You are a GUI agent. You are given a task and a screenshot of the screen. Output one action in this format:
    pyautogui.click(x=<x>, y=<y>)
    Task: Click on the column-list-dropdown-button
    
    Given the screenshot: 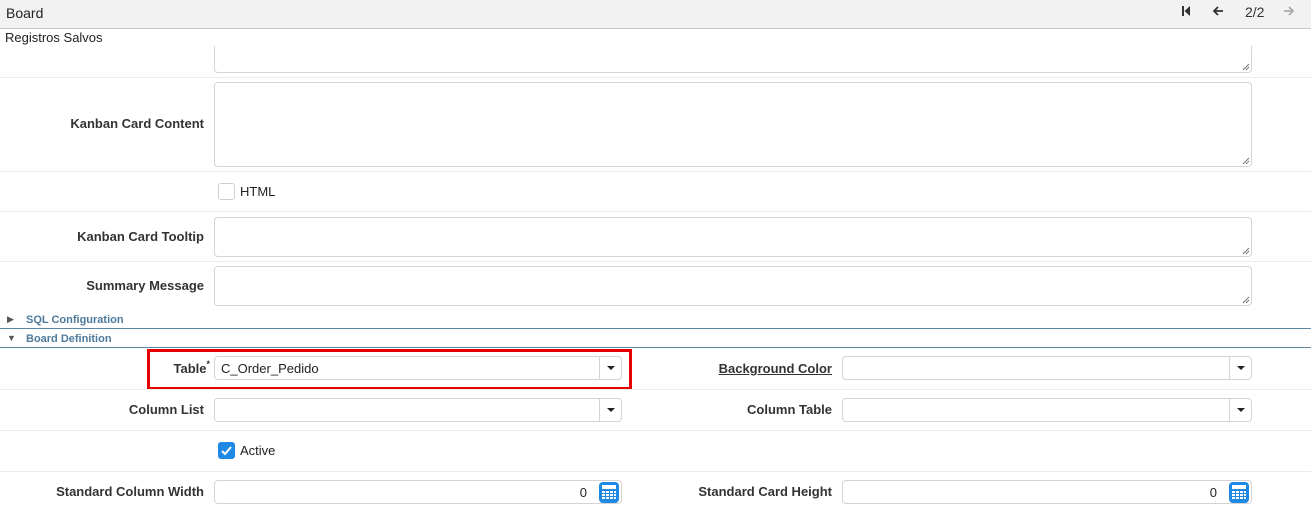 What is the action you would take?
    pyautogui.click(x=610, y=410)
    